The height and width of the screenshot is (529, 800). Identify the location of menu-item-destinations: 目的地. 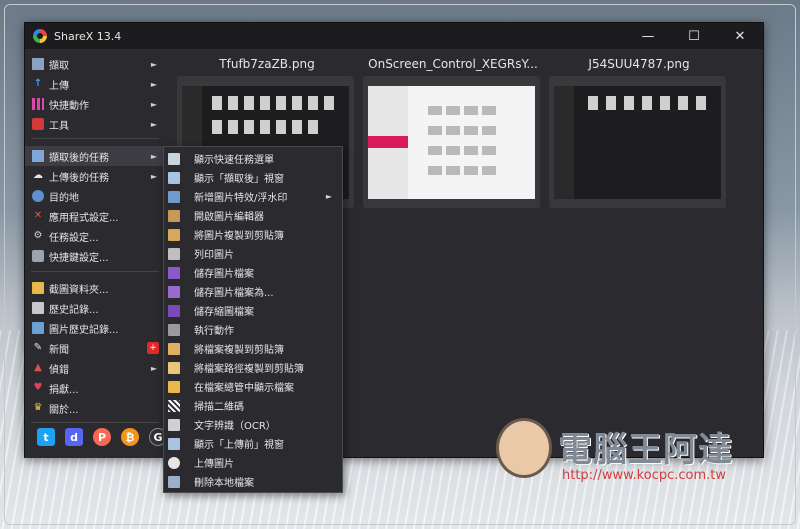
(95, 196).